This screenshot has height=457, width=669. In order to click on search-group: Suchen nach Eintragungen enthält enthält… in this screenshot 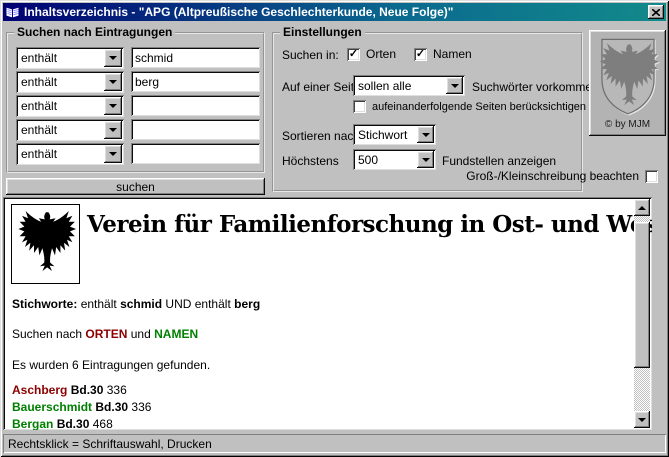, I will do `click(135, 99)`.